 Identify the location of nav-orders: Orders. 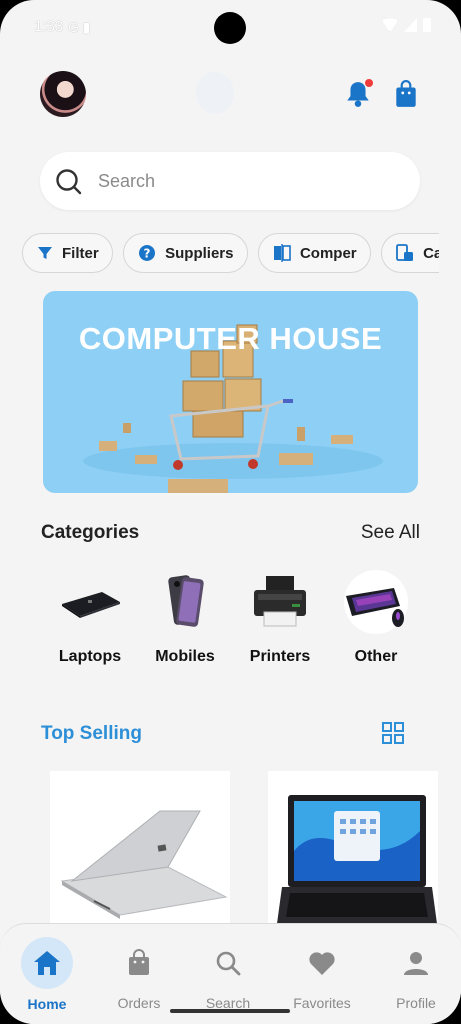
(139, 967).